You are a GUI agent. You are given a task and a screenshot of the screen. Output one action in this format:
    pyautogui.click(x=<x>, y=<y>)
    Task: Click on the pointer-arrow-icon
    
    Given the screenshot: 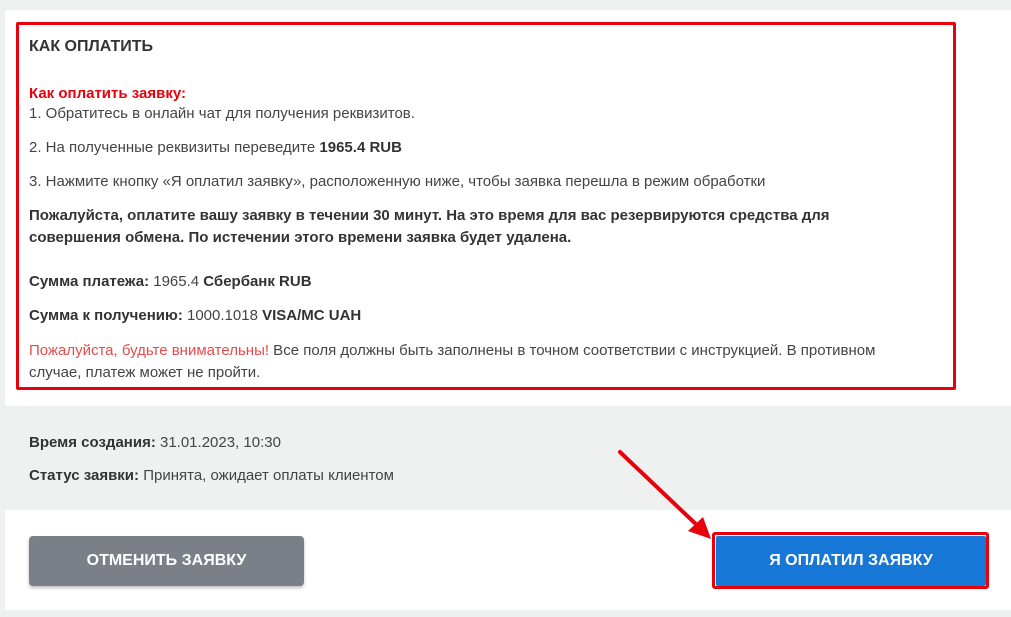 What is the action you would take?
    pyautogui.click(x=664, y=494)
    